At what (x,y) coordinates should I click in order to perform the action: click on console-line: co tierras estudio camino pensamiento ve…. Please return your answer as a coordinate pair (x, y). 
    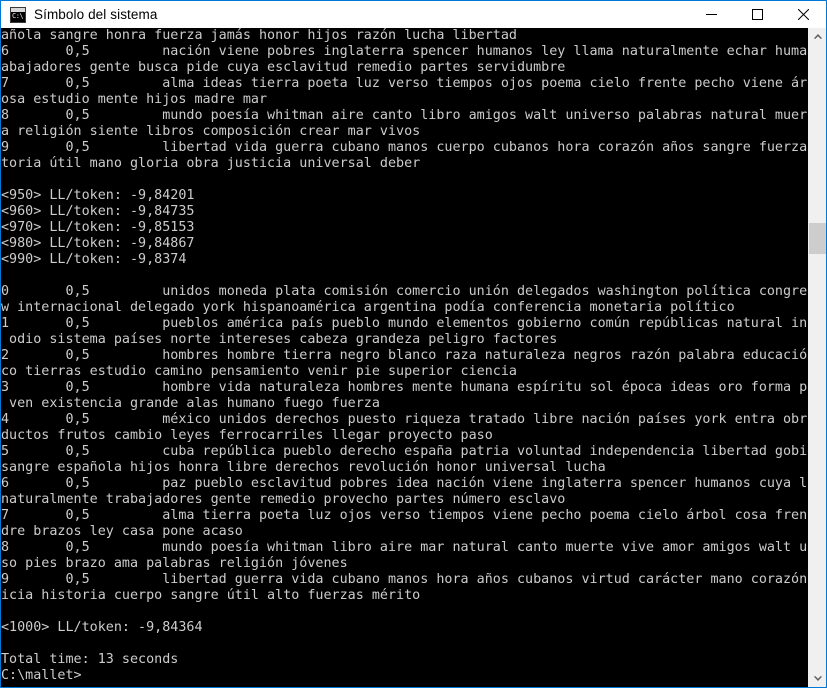
    Looking at the image, I should click on (259, 371).